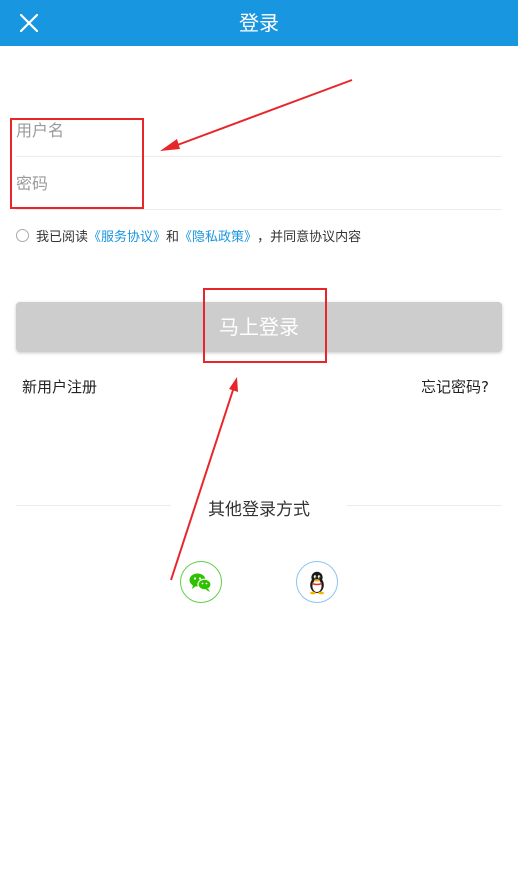  I want to click on other-login-label: 其他登录方式, so click(259, 510).